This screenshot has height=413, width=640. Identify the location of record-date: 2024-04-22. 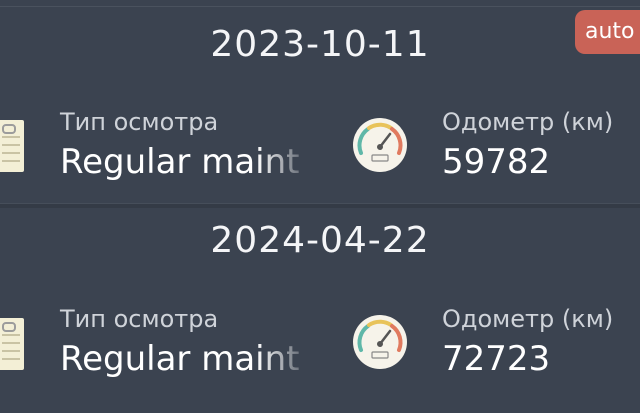
(320, 240).